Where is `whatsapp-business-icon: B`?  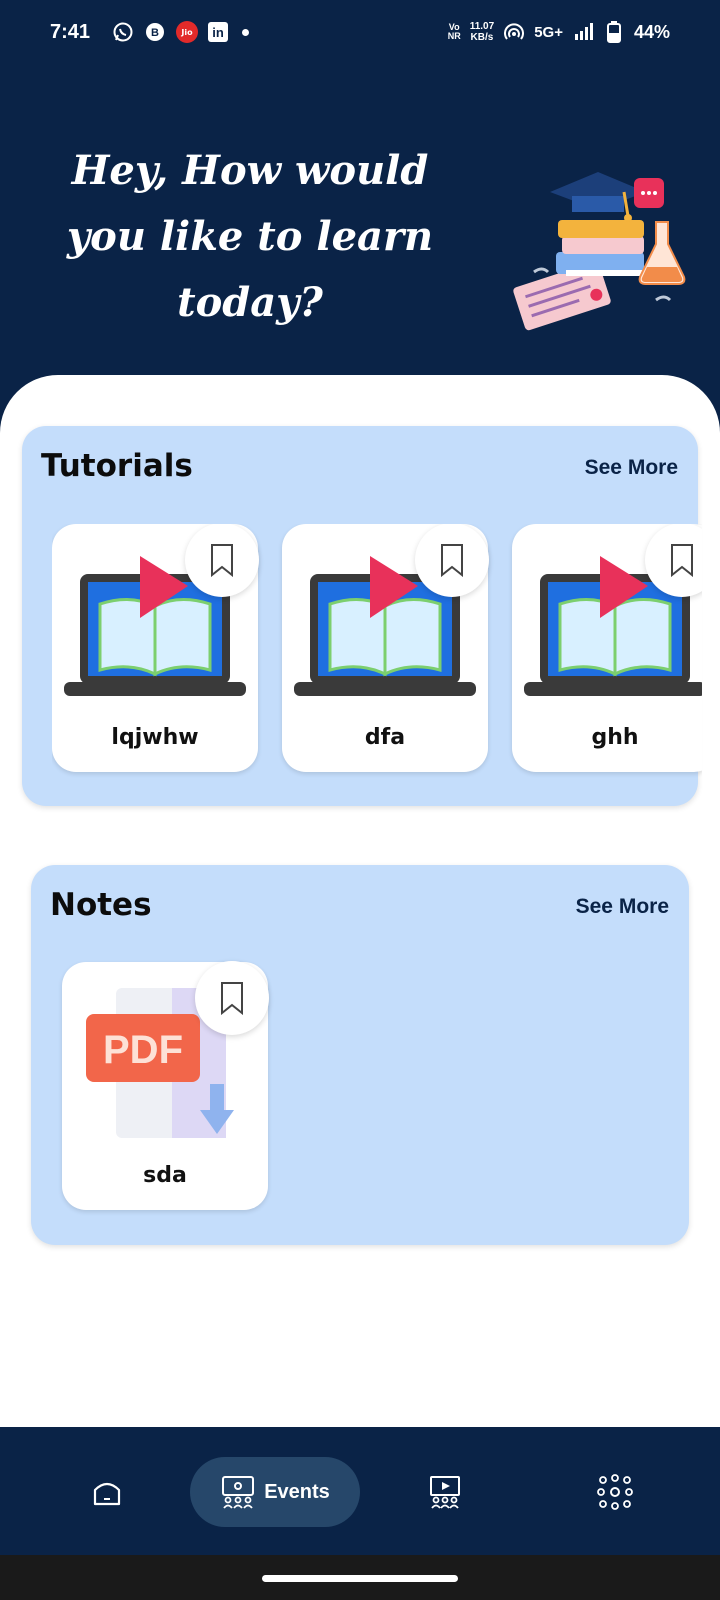
whatsapp-business-icon: B is located at coordinates (155, 32).